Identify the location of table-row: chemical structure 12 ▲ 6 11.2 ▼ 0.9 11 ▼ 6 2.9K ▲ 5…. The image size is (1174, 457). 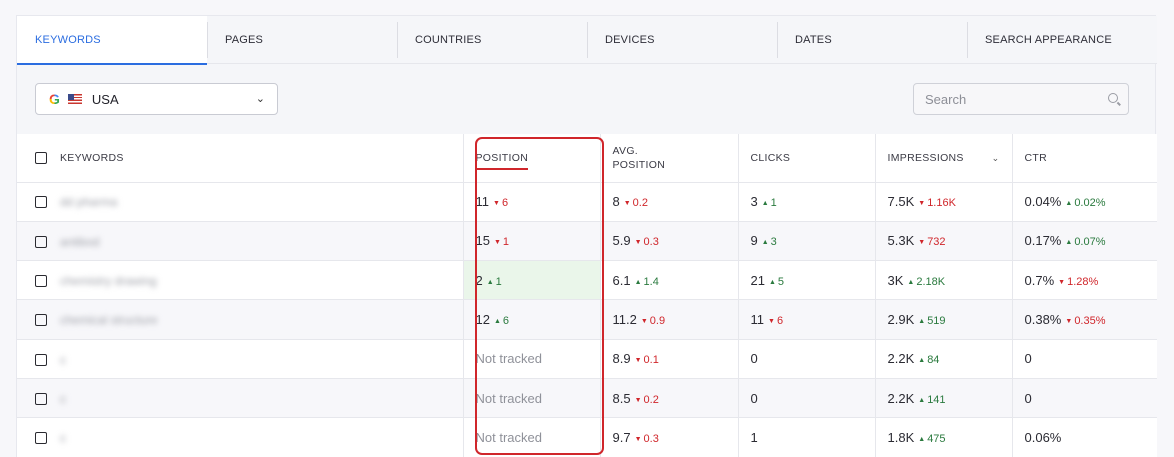
(587, 319).